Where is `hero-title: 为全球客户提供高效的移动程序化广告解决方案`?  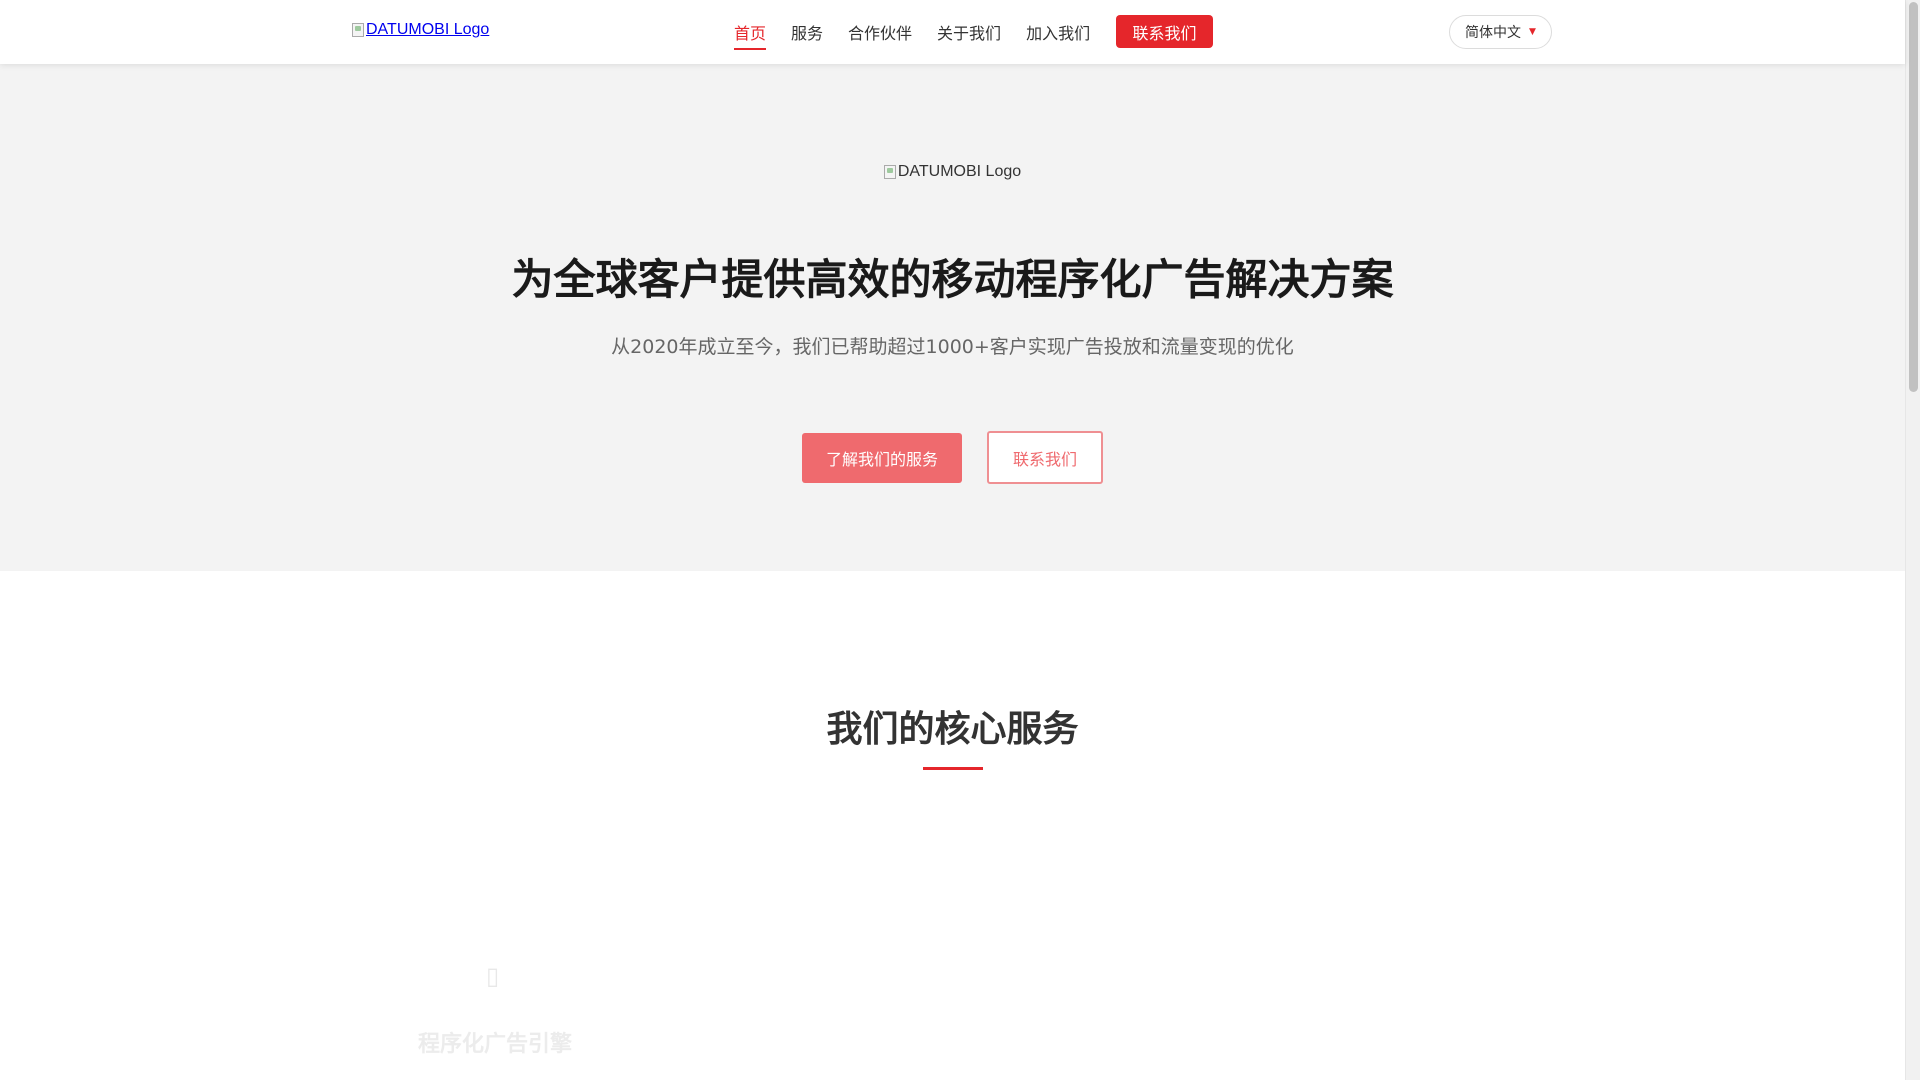 hero-title: 为全球客户提供高效的移动程序化广告解决方案 is located at coordinates (952, 279).